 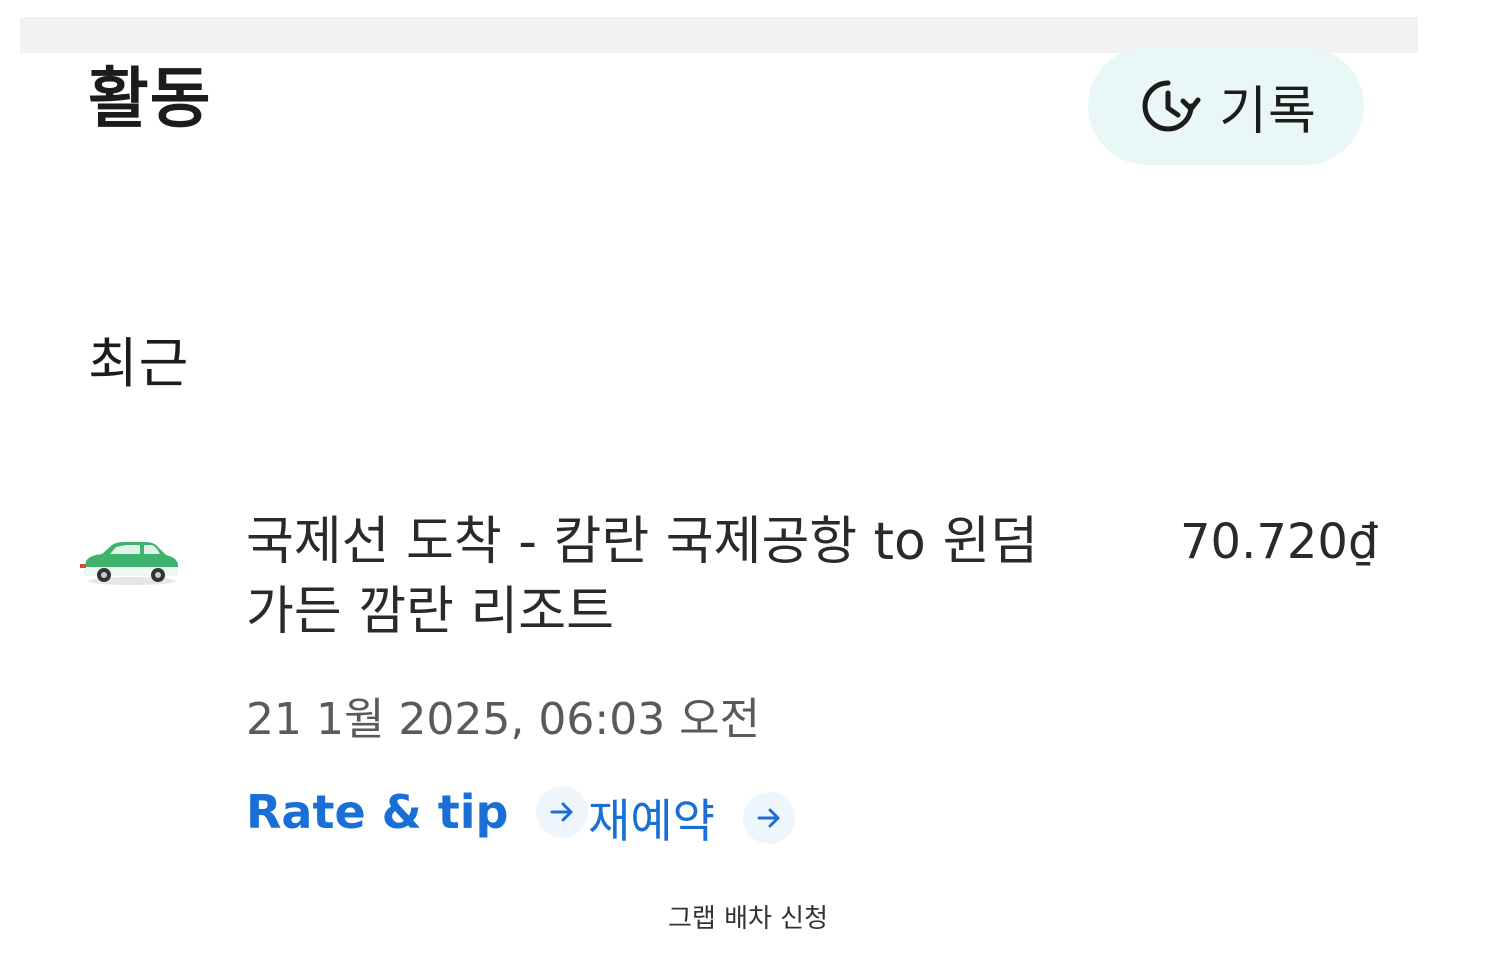 What do you see at coordinates (150, 98) in the screenshot?
I see `page-title: 활동` at bounding box center [150, 98].